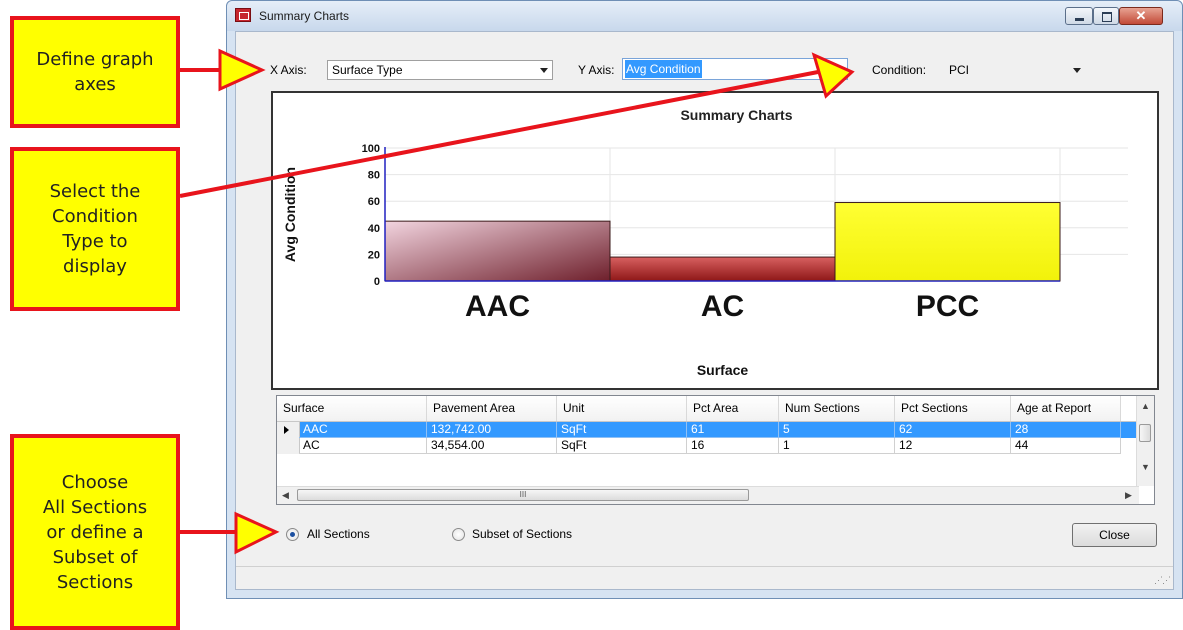 Image resolution: width=1183 pixels, height=630 pixels. I want to click on callout-define-axes-text: Define graph axes, so click(95, 72).